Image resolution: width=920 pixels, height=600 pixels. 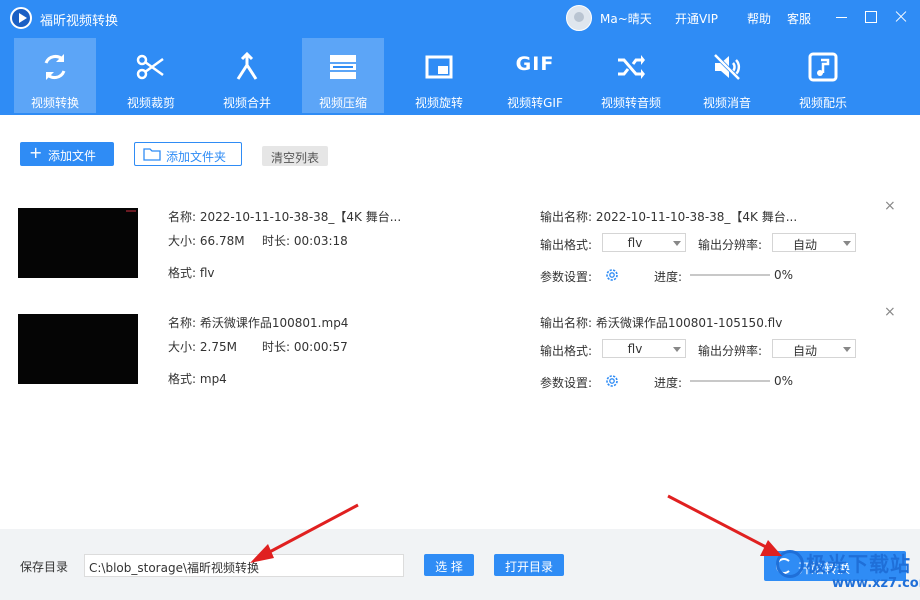 What do you see at coordinates (759, 18) in the screenshot?
I see `help-link: 帮助` at bounding box center [759, 18].